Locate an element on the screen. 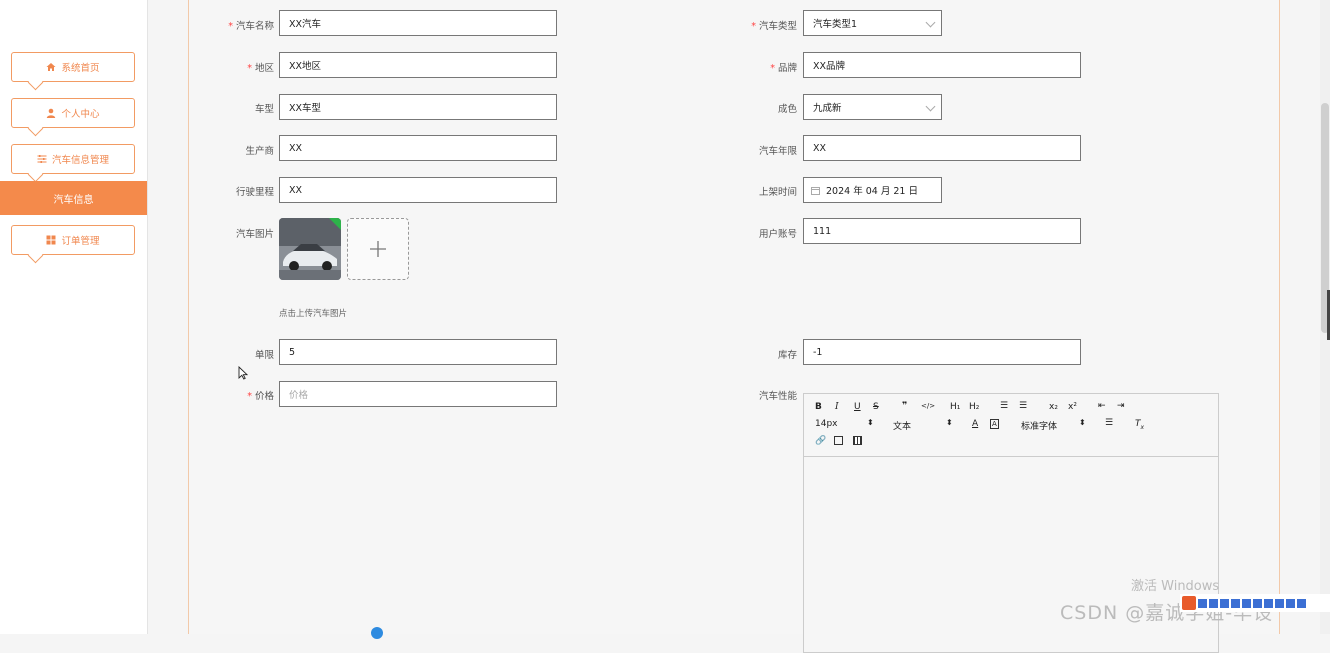 The image size is (1330, 653). price-label: * 价格 is located at coordinates (260, 396).